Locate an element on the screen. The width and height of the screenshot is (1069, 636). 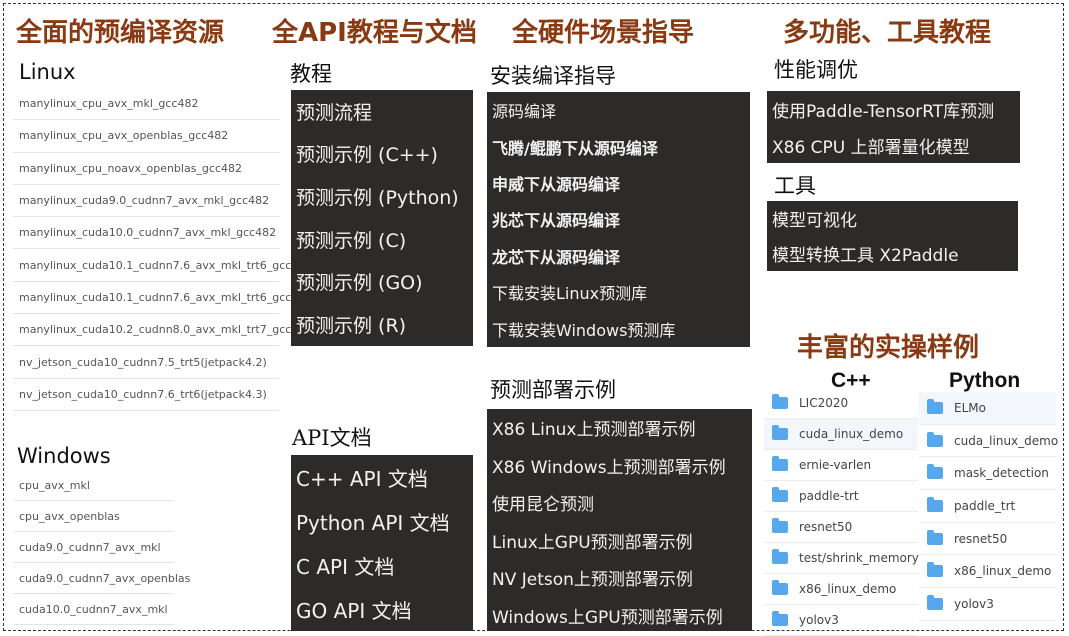
windows-item: cpu_avx_mkl is located at coordinates (93, 485).